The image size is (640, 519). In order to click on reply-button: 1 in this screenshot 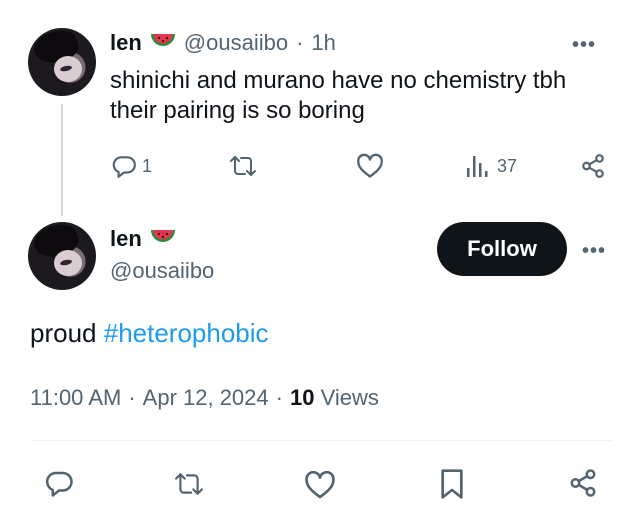, I will do `click(131, 166)`.